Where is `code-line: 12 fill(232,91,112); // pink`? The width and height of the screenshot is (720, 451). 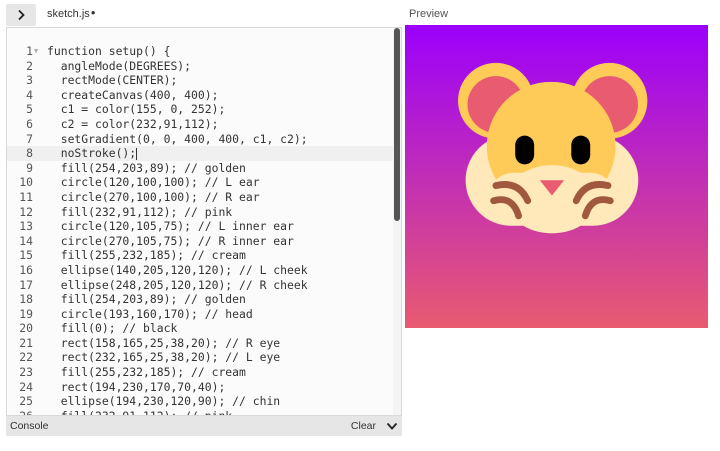
code-line: 12 fill(232,91,112); // pink is located at coordinates (204, 212).